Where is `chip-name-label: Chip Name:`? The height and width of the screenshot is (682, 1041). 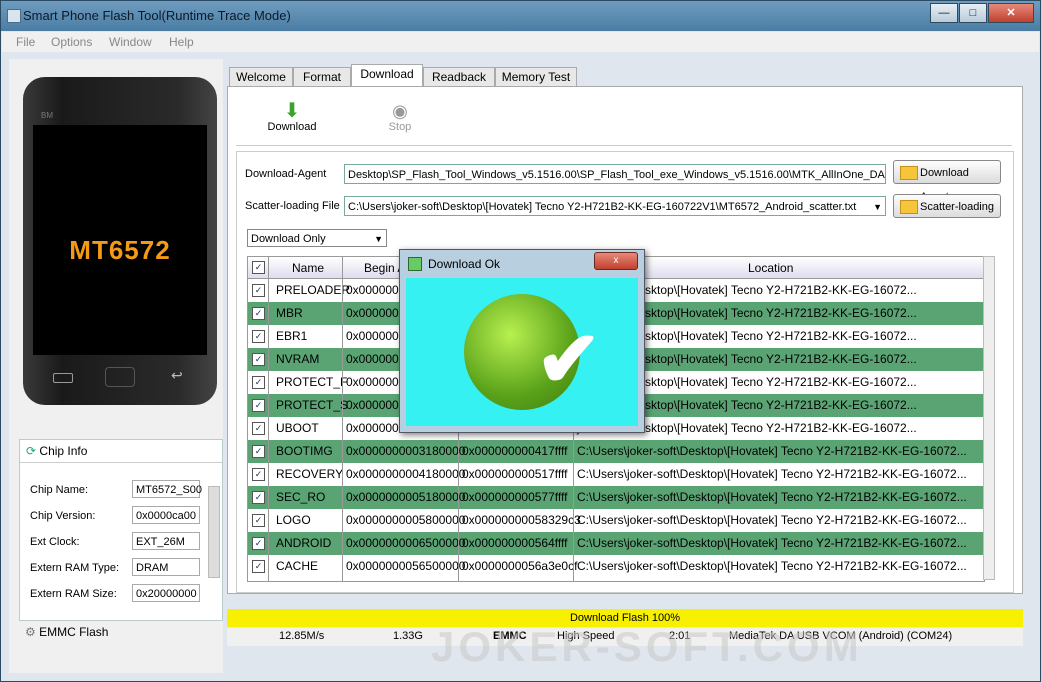
chip-name-label: Chip Name: is located at coordinates (59, 490).